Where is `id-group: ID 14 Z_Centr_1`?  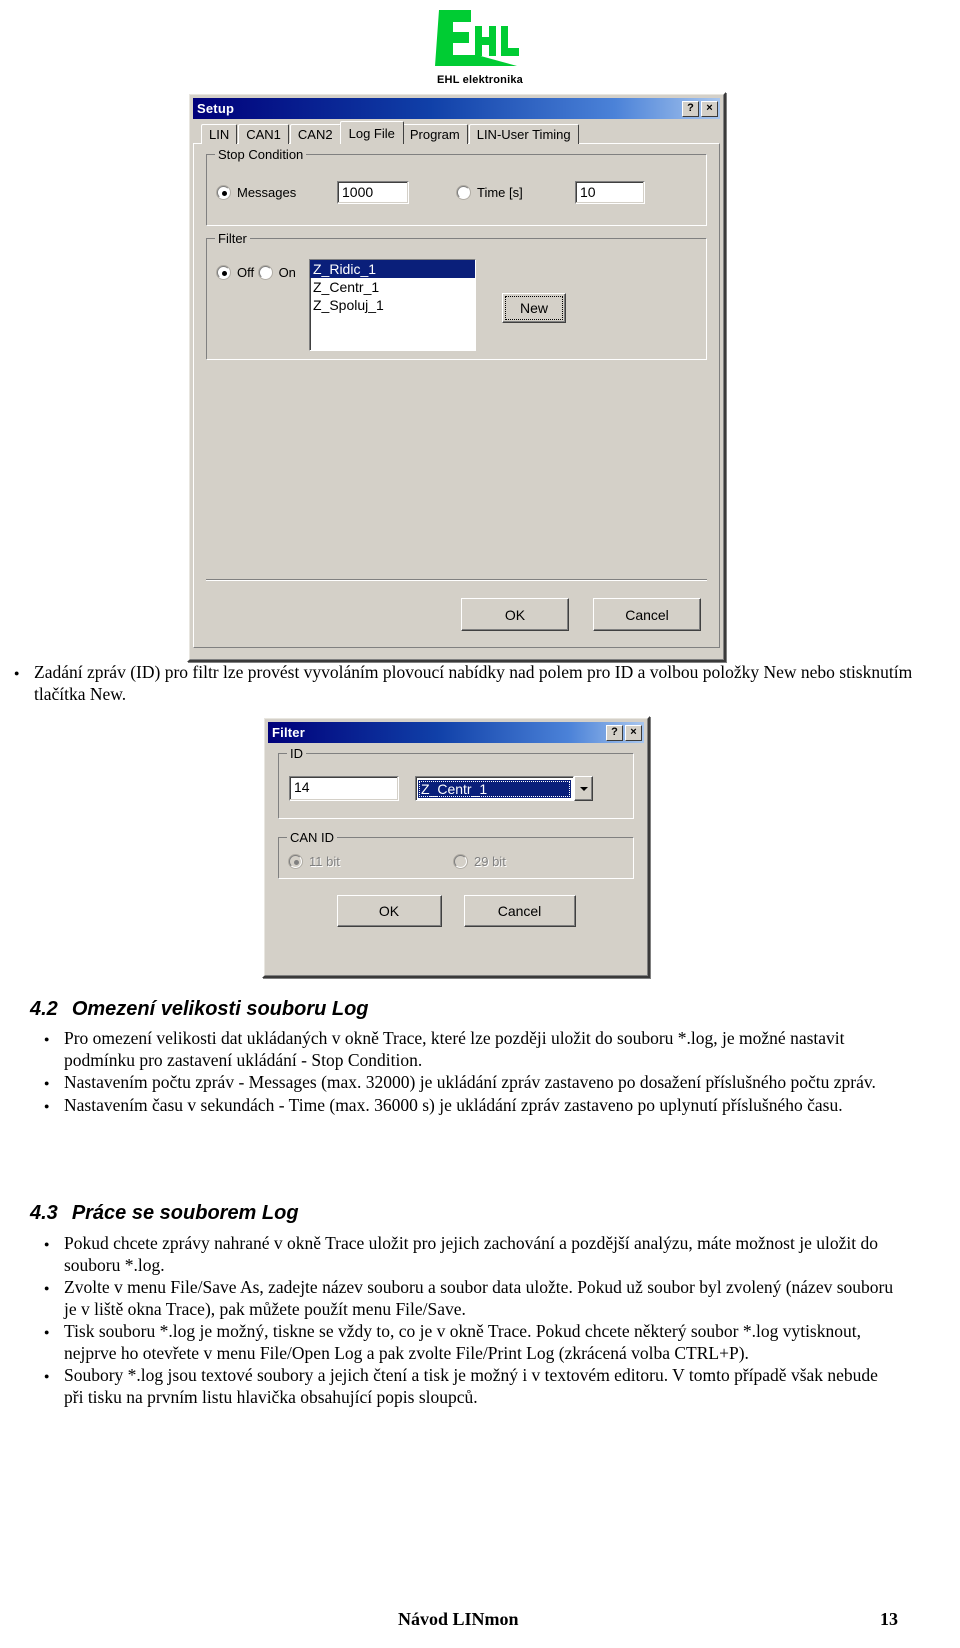
id-group: ID 14 Z_Centr_1 is located at coordinates (456, 782).